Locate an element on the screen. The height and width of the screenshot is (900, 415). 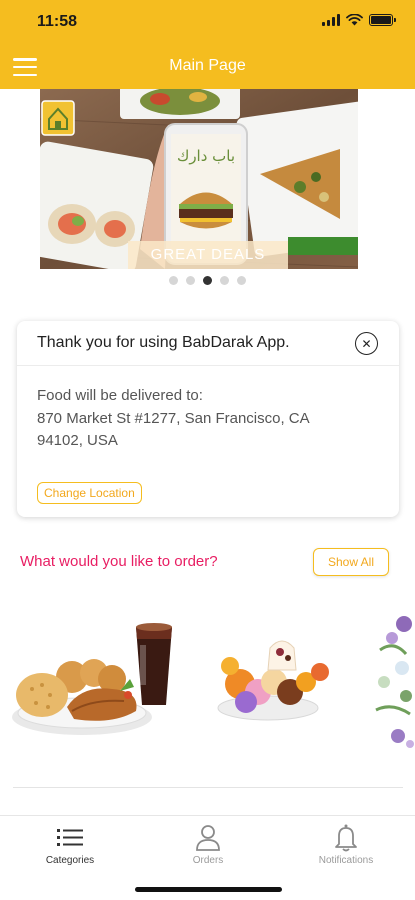
banner-logo-text: باب دارك is located at coordinates (206, 156).